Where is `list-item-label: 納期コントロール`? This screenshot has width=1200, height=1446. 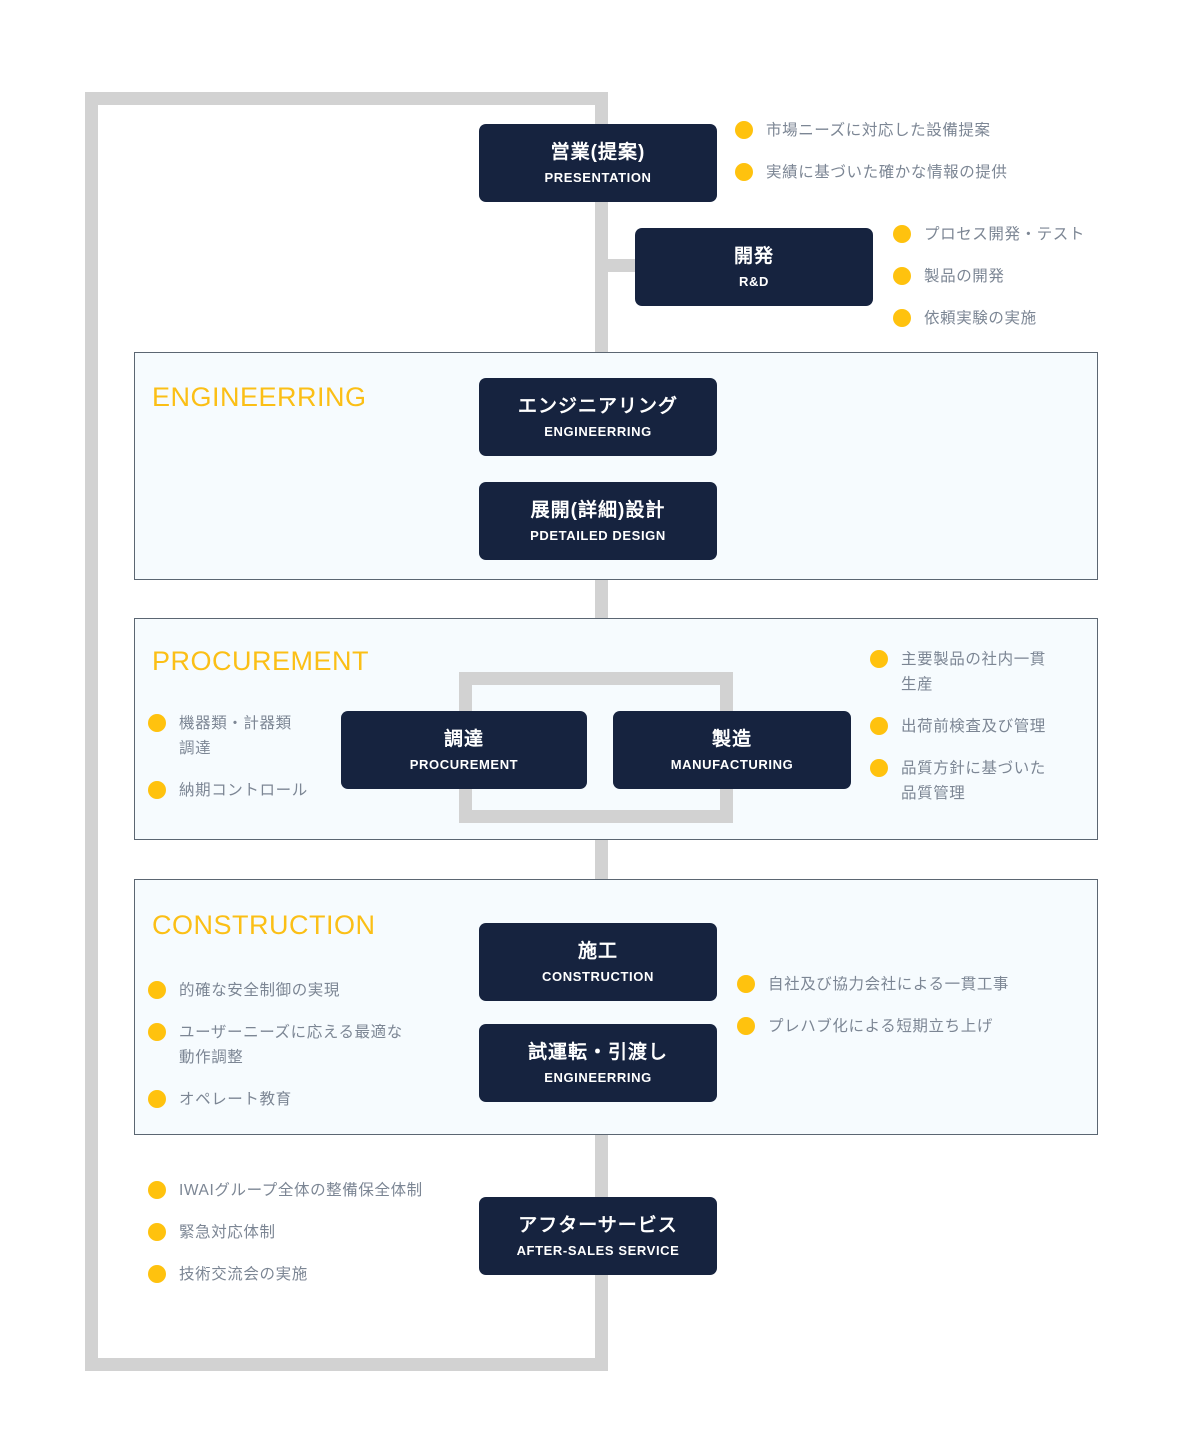
list-item-label: 納期コントロール is located at coordinates (243, 791).